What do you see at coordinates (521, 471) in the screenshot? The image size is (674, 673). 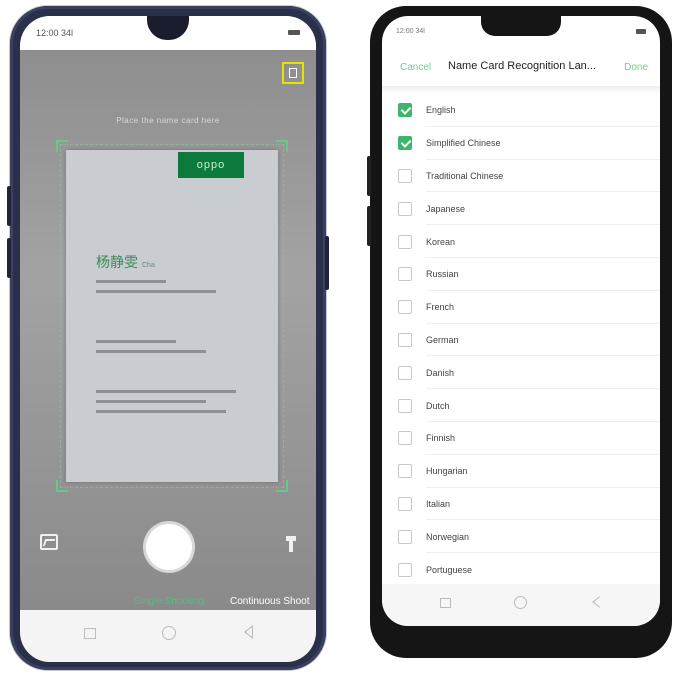 I see `language-row: Hungarian` at bounding box center [521, 471].